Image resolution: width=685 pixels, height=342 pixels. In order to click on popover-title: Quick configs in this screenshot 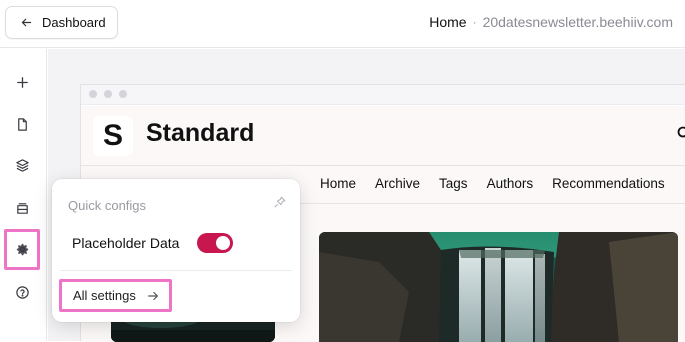, I will do `click(107, 205)`.